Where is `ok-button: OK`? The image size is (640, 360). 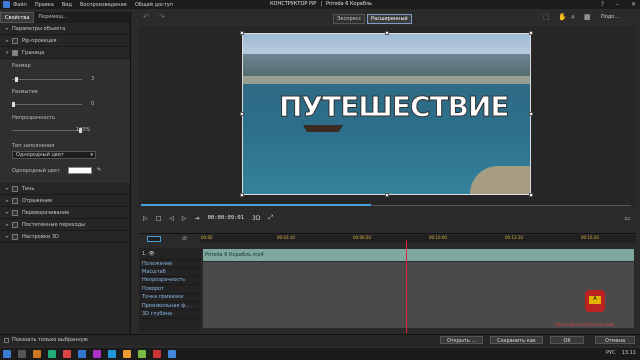 ok-button: OK is located at coordinates (567, 340).